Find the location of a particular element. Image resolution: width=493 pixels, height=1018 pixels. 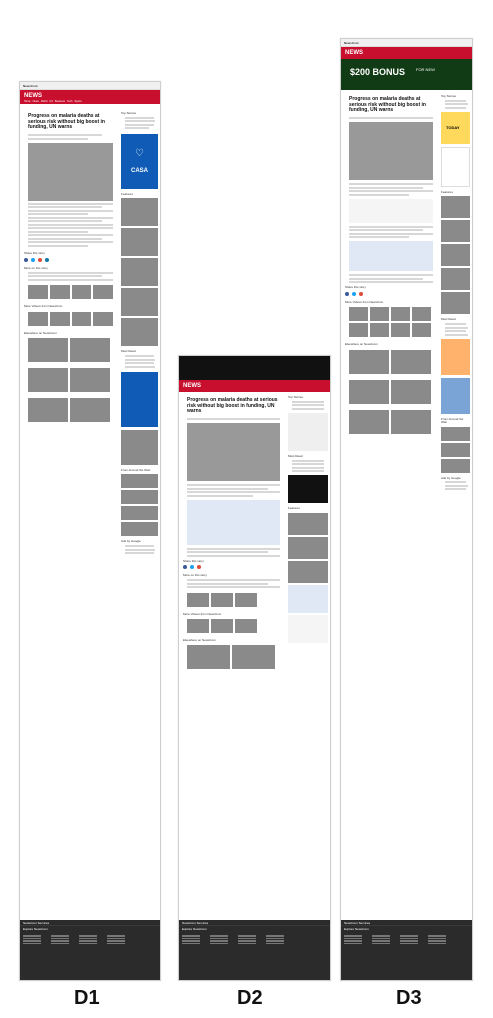

menu-item: Tech is located at coordinates (69, 101).